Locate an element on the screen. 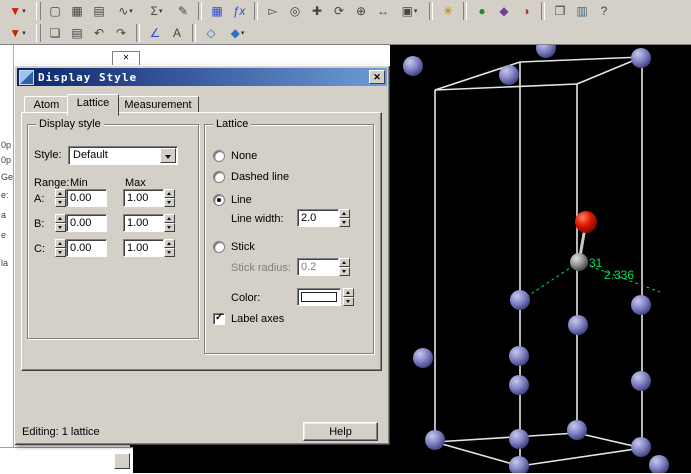 This screenshot has width=691, height=474. close-icon: ✕ is located at coordinates (126, 57).